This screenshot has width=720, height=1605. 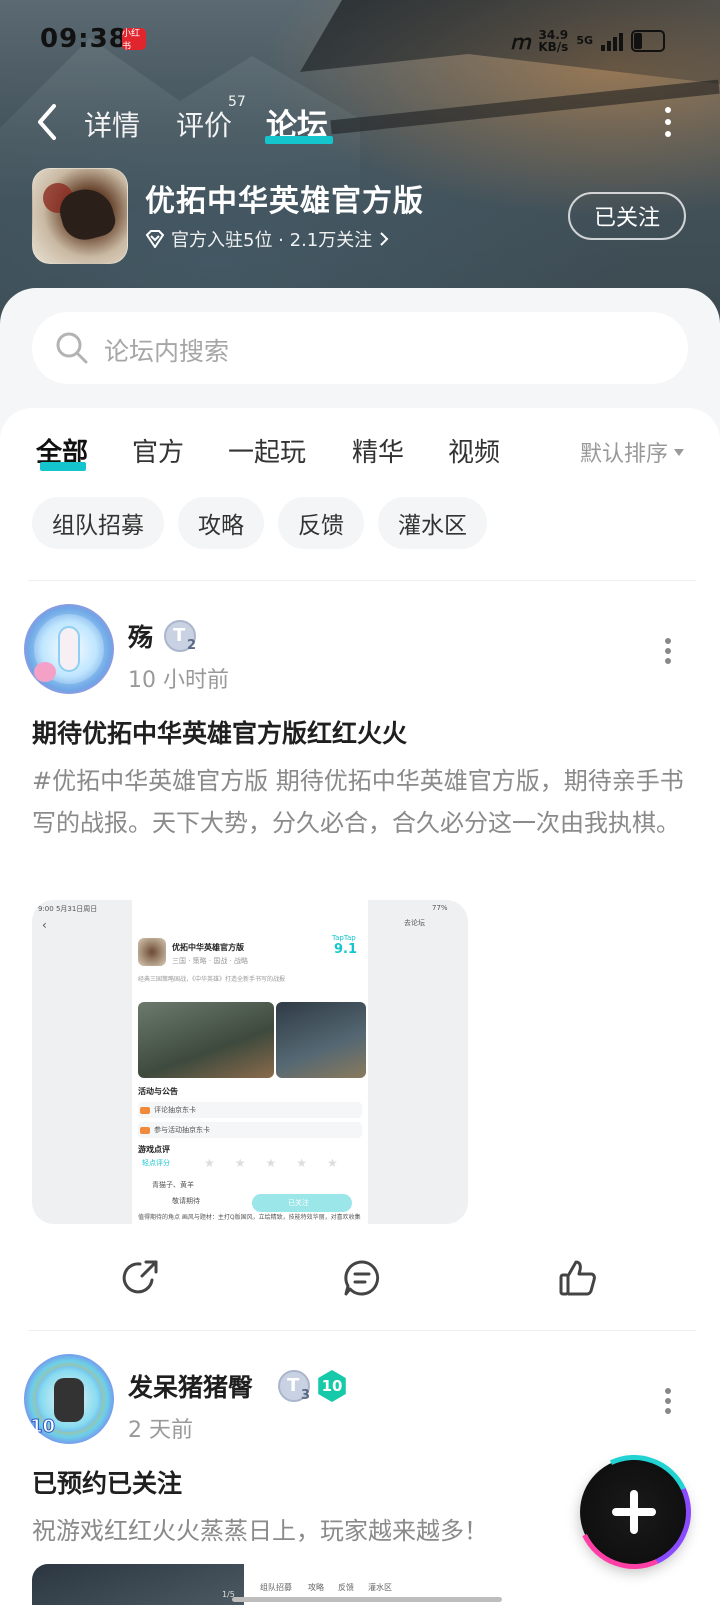 I want to click on home-indicator, so click(x=367, y=1599).